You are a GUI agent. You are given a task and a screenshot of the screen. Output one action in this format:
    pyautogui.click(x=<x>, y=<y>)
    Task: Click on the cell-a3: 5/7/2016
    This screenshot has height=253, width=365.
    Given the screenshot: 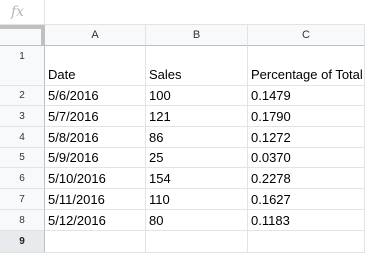 What is the action you would take?
    pyautogui.click(x=95, y=116)
    